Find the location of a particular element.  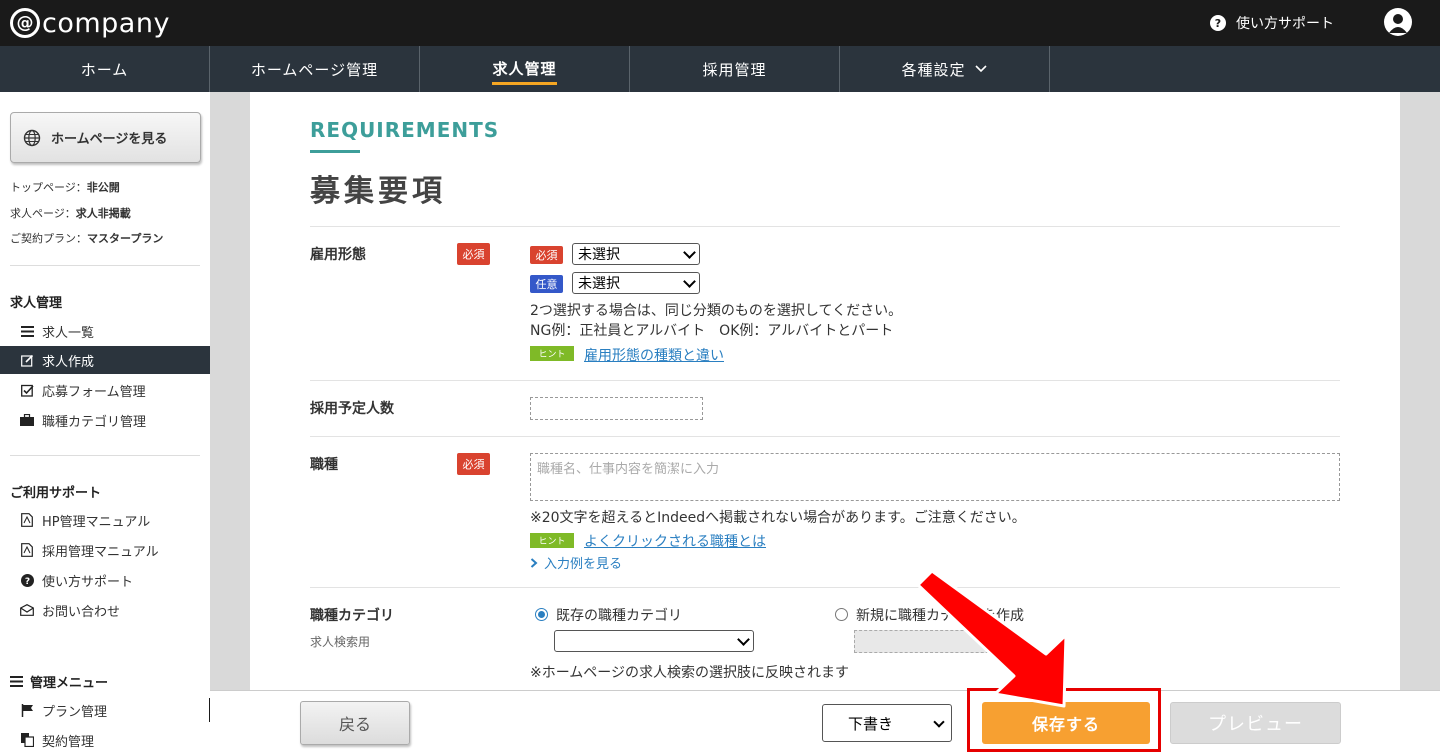

new-category-label: 新規に職種カテゴリを作成 is located at coordinates (940, 616).